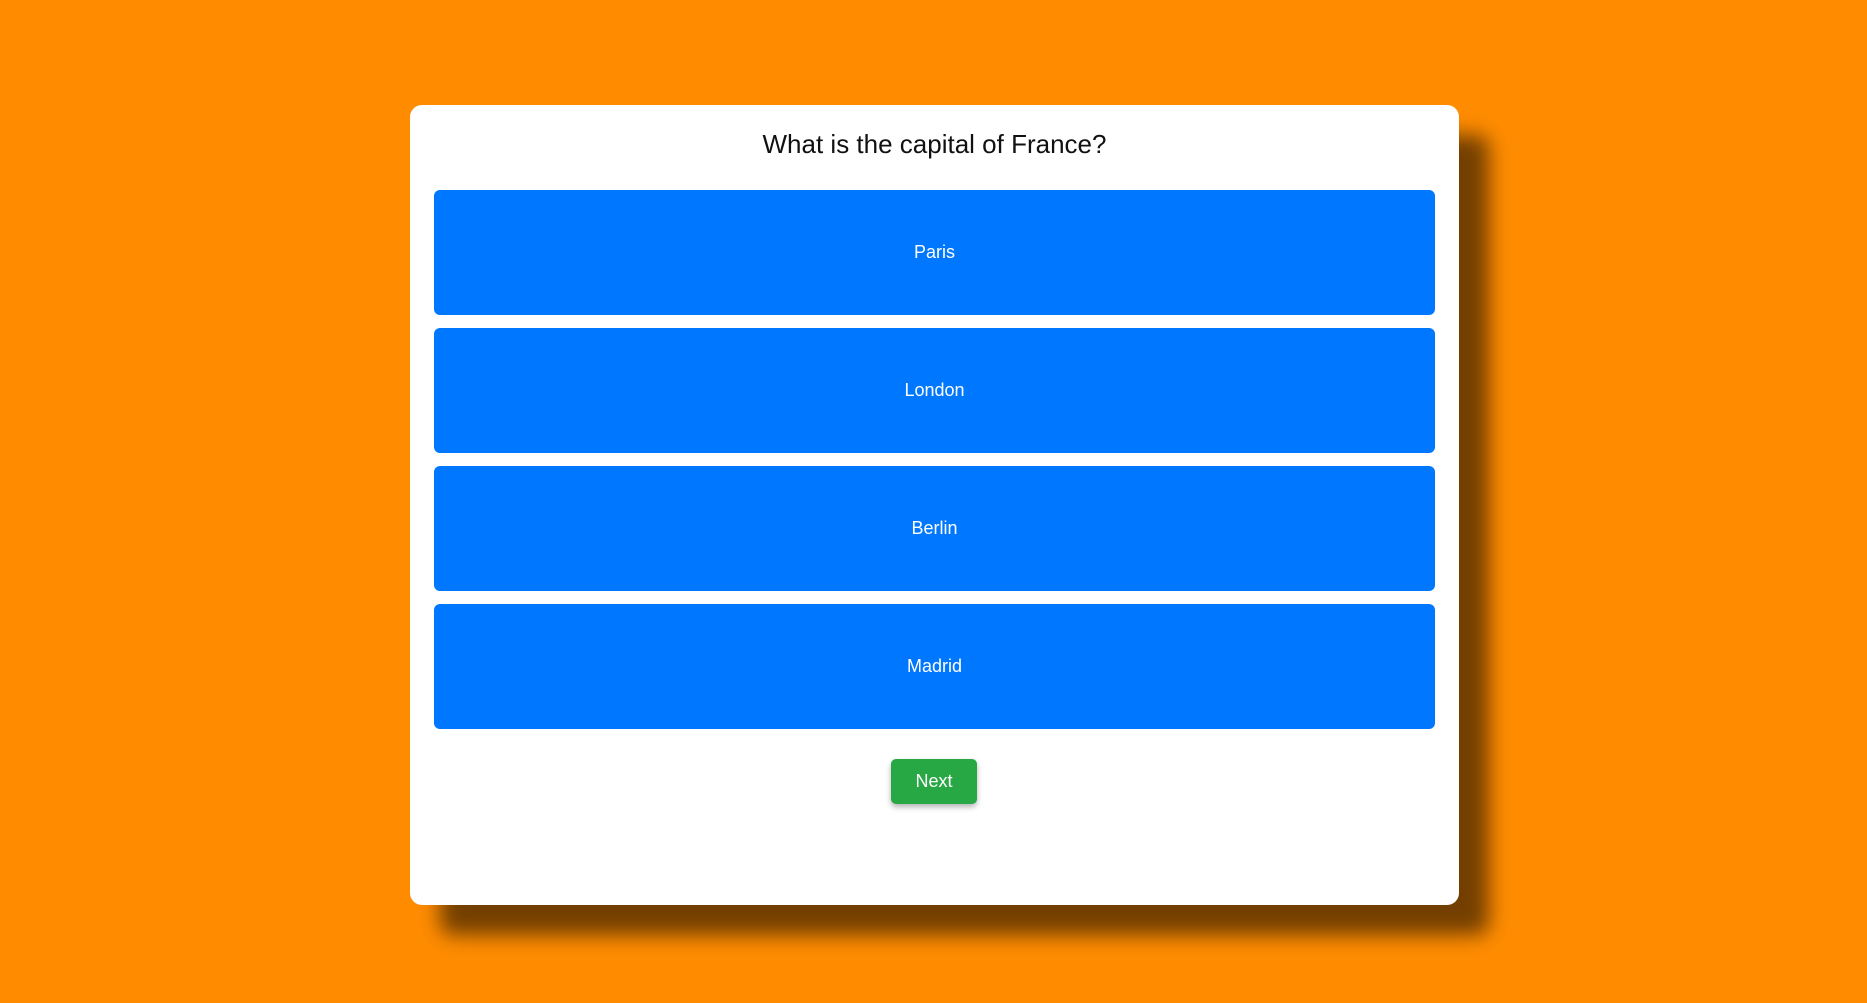 The height and width of the screenshot is (1003, 1867). What do you see at coordinates (934, 144) in the screenshot?
I see `question-title: What is the capital of France?` at bounding box center [934, 144].